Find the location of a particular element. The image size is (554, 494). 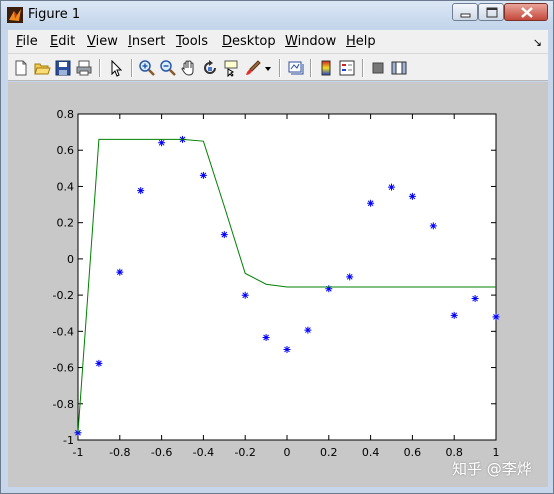

figure-toolbar is located at coordinates (278, 67).